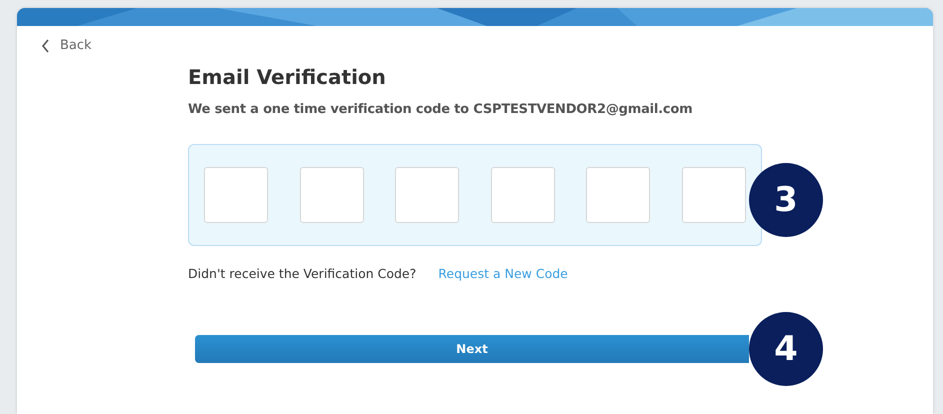 The height and width of the screenshot is (414, 943). I want to click on step-number-badge: 4, so click(786, 349).